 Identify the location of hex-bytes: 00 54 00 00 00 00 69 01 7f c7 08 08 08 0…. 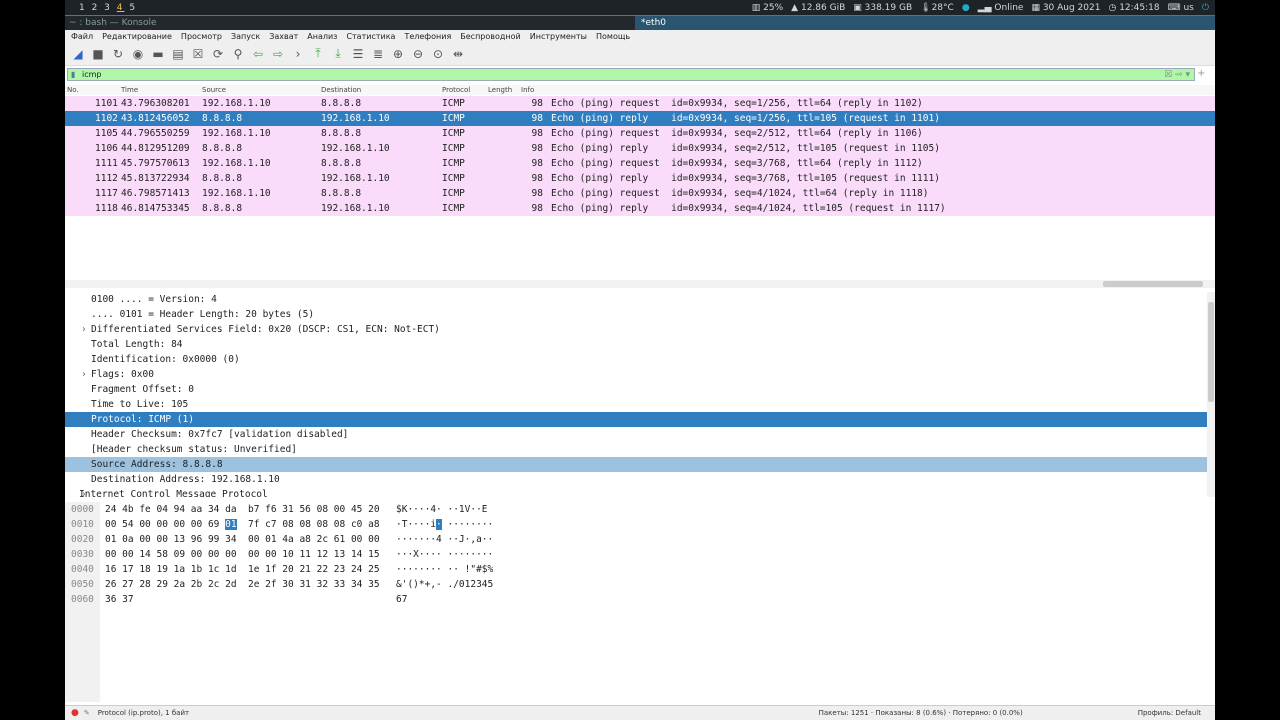
(242, 524).